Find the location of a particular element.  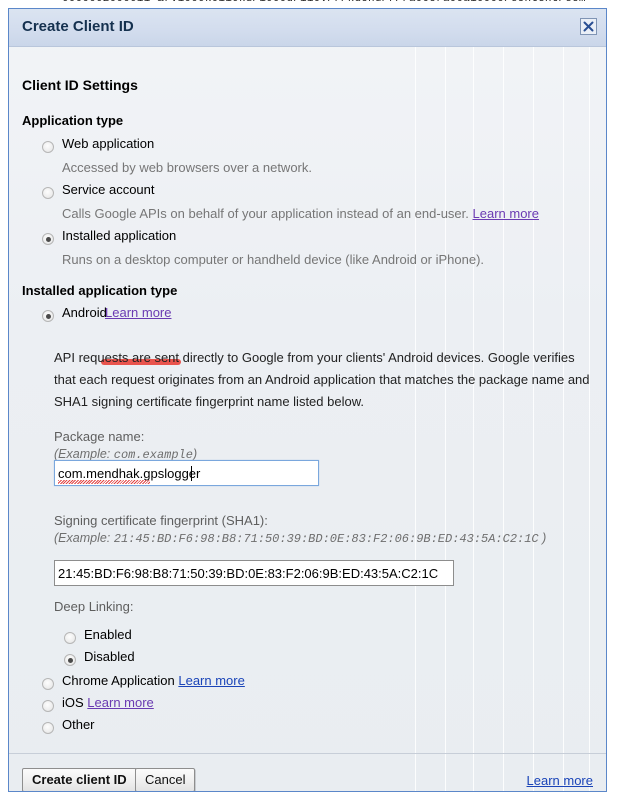

cancel-button: Cancel is located at coordinates (165, 779).